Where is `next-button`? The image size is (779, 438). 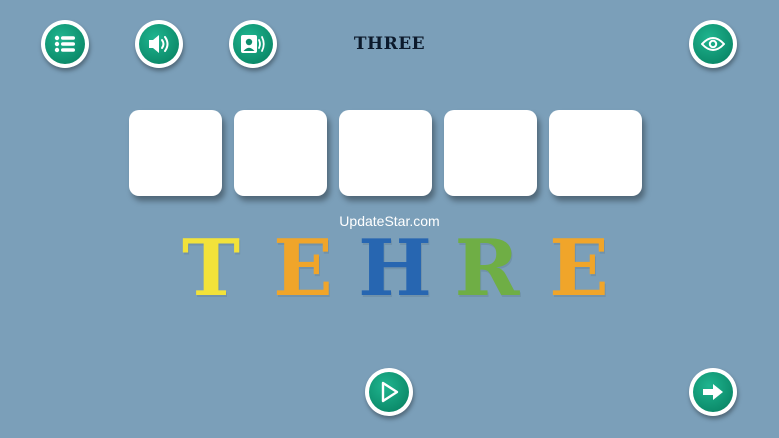 next-button is located at coordinates (713, 392).